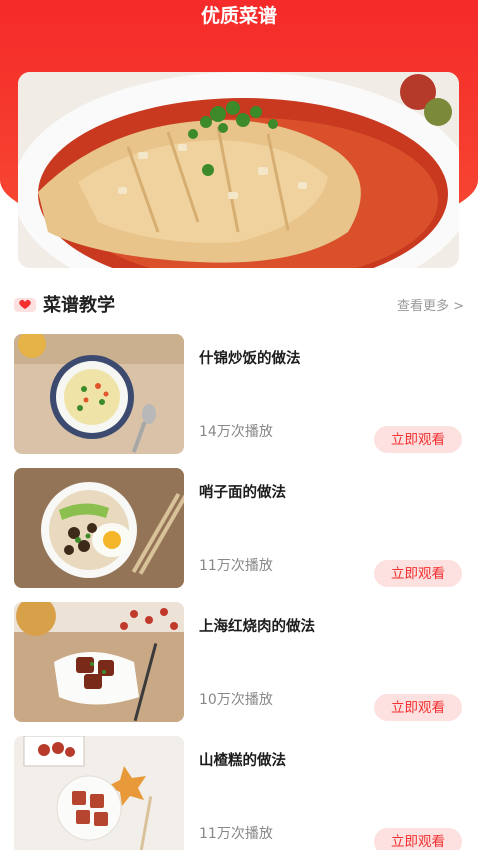  Describe the element at coordinates (236, 432) in the screenshot. I see `play-count: 14万次播放` at that location.